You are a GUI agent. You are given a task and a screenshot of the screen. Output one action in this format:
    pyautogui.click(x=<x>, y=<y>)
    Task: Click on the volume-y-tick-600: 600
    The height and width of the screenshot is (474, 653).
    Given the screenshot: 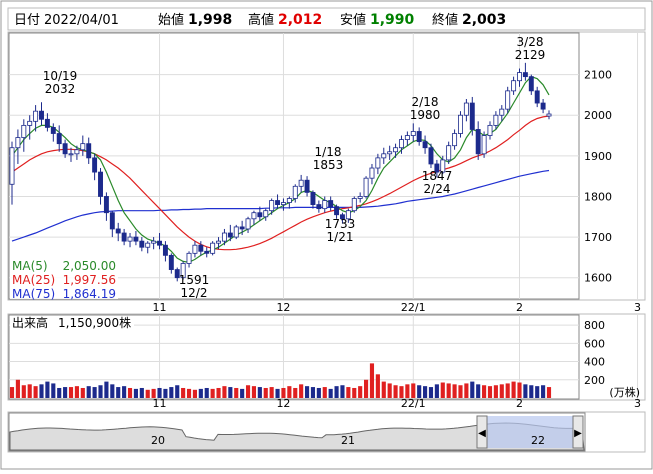 What is the action you would take?
    pyautogui.click(x=594, y=343)
    